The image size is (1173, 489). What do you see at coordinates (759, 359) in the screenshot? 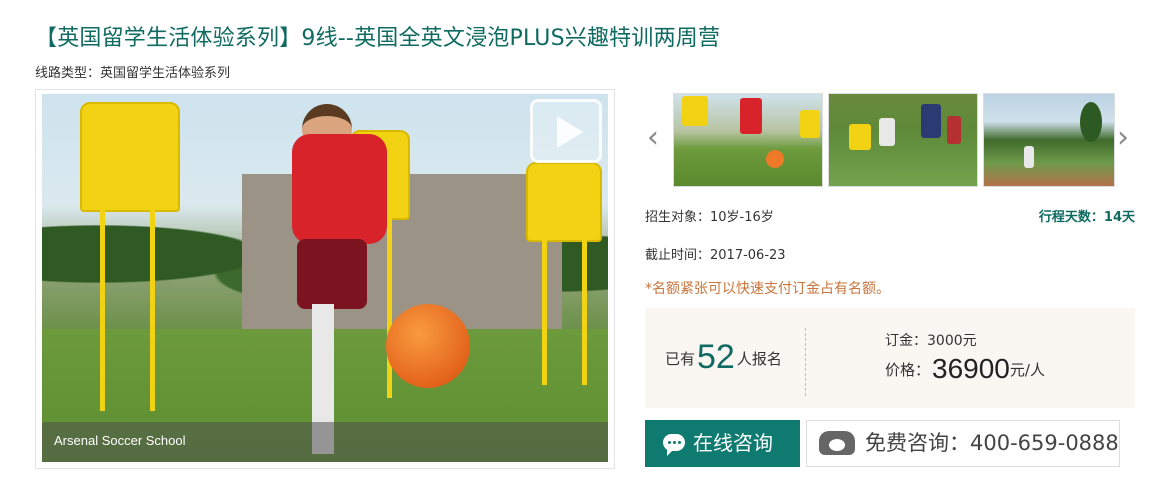
I see `signup-suffix: 人报名` at bounding box center [759, 359].